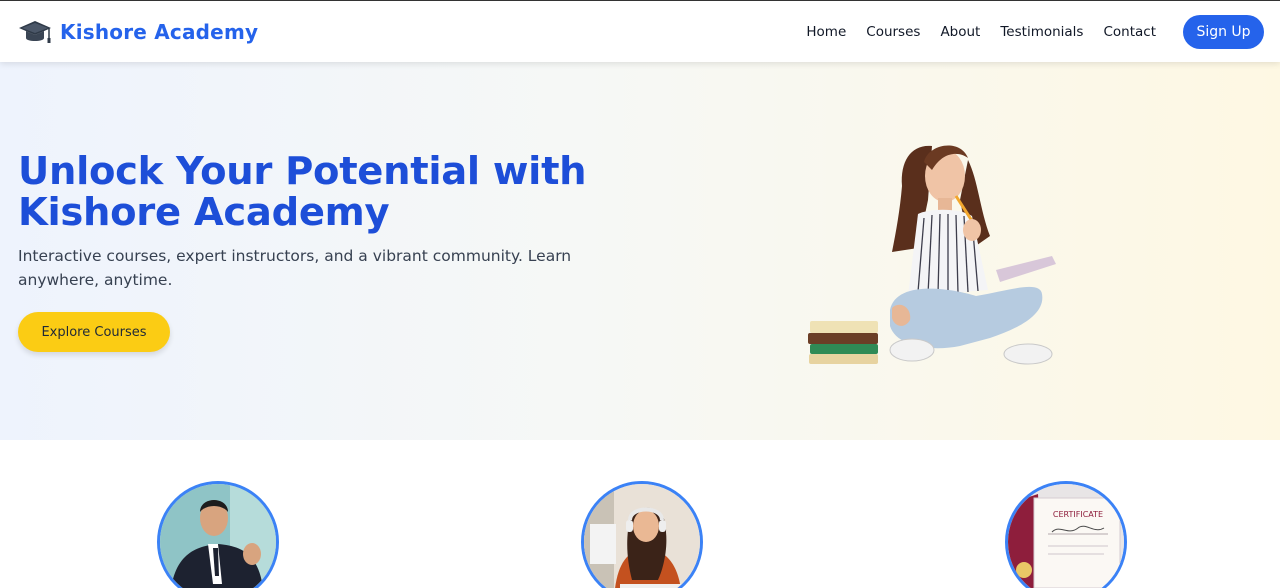 Image resolution: width=1280 pixels, height=588 pixels. I want to click on nav-testimonials: Testimonials, so click(1041, 32).